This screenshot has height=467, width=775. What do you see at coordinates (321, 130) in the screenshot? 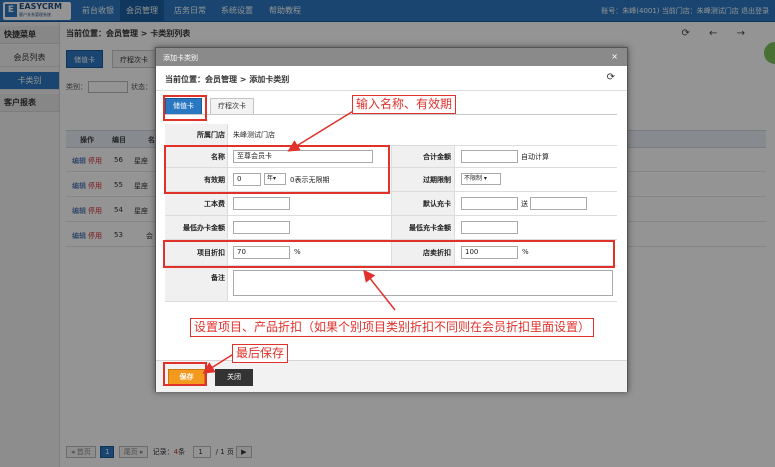
I see `arrow-to-name` at bounding box center [321, 130].